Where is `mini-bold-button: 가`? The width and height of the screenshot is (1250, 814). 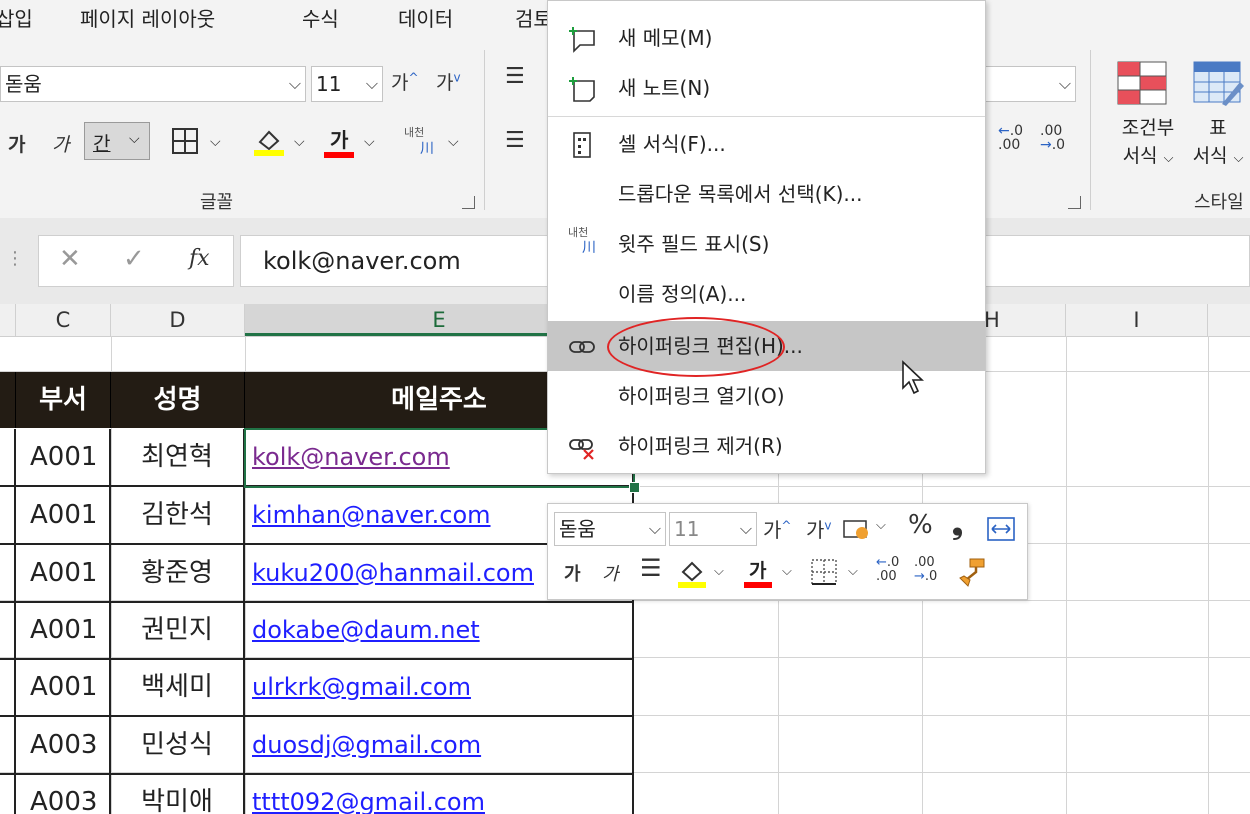 mini-bold-button: 가 is located at coordinates (572, 573).